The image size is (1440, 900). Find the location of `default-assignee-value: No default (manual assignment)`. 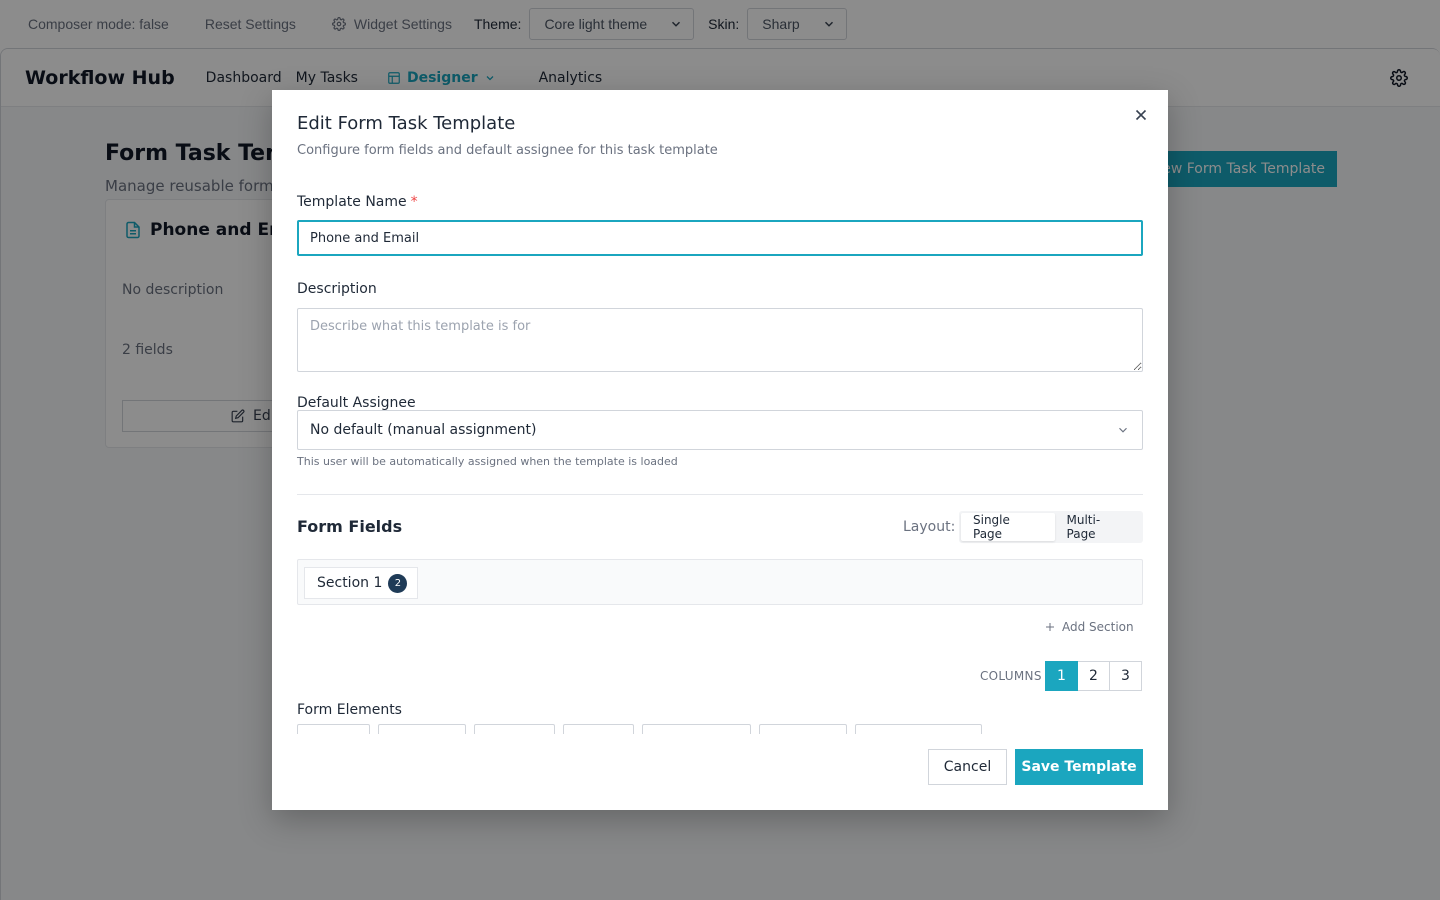

default-assignee-value: No default (manual assignment) is located at coordinates (423, 430).